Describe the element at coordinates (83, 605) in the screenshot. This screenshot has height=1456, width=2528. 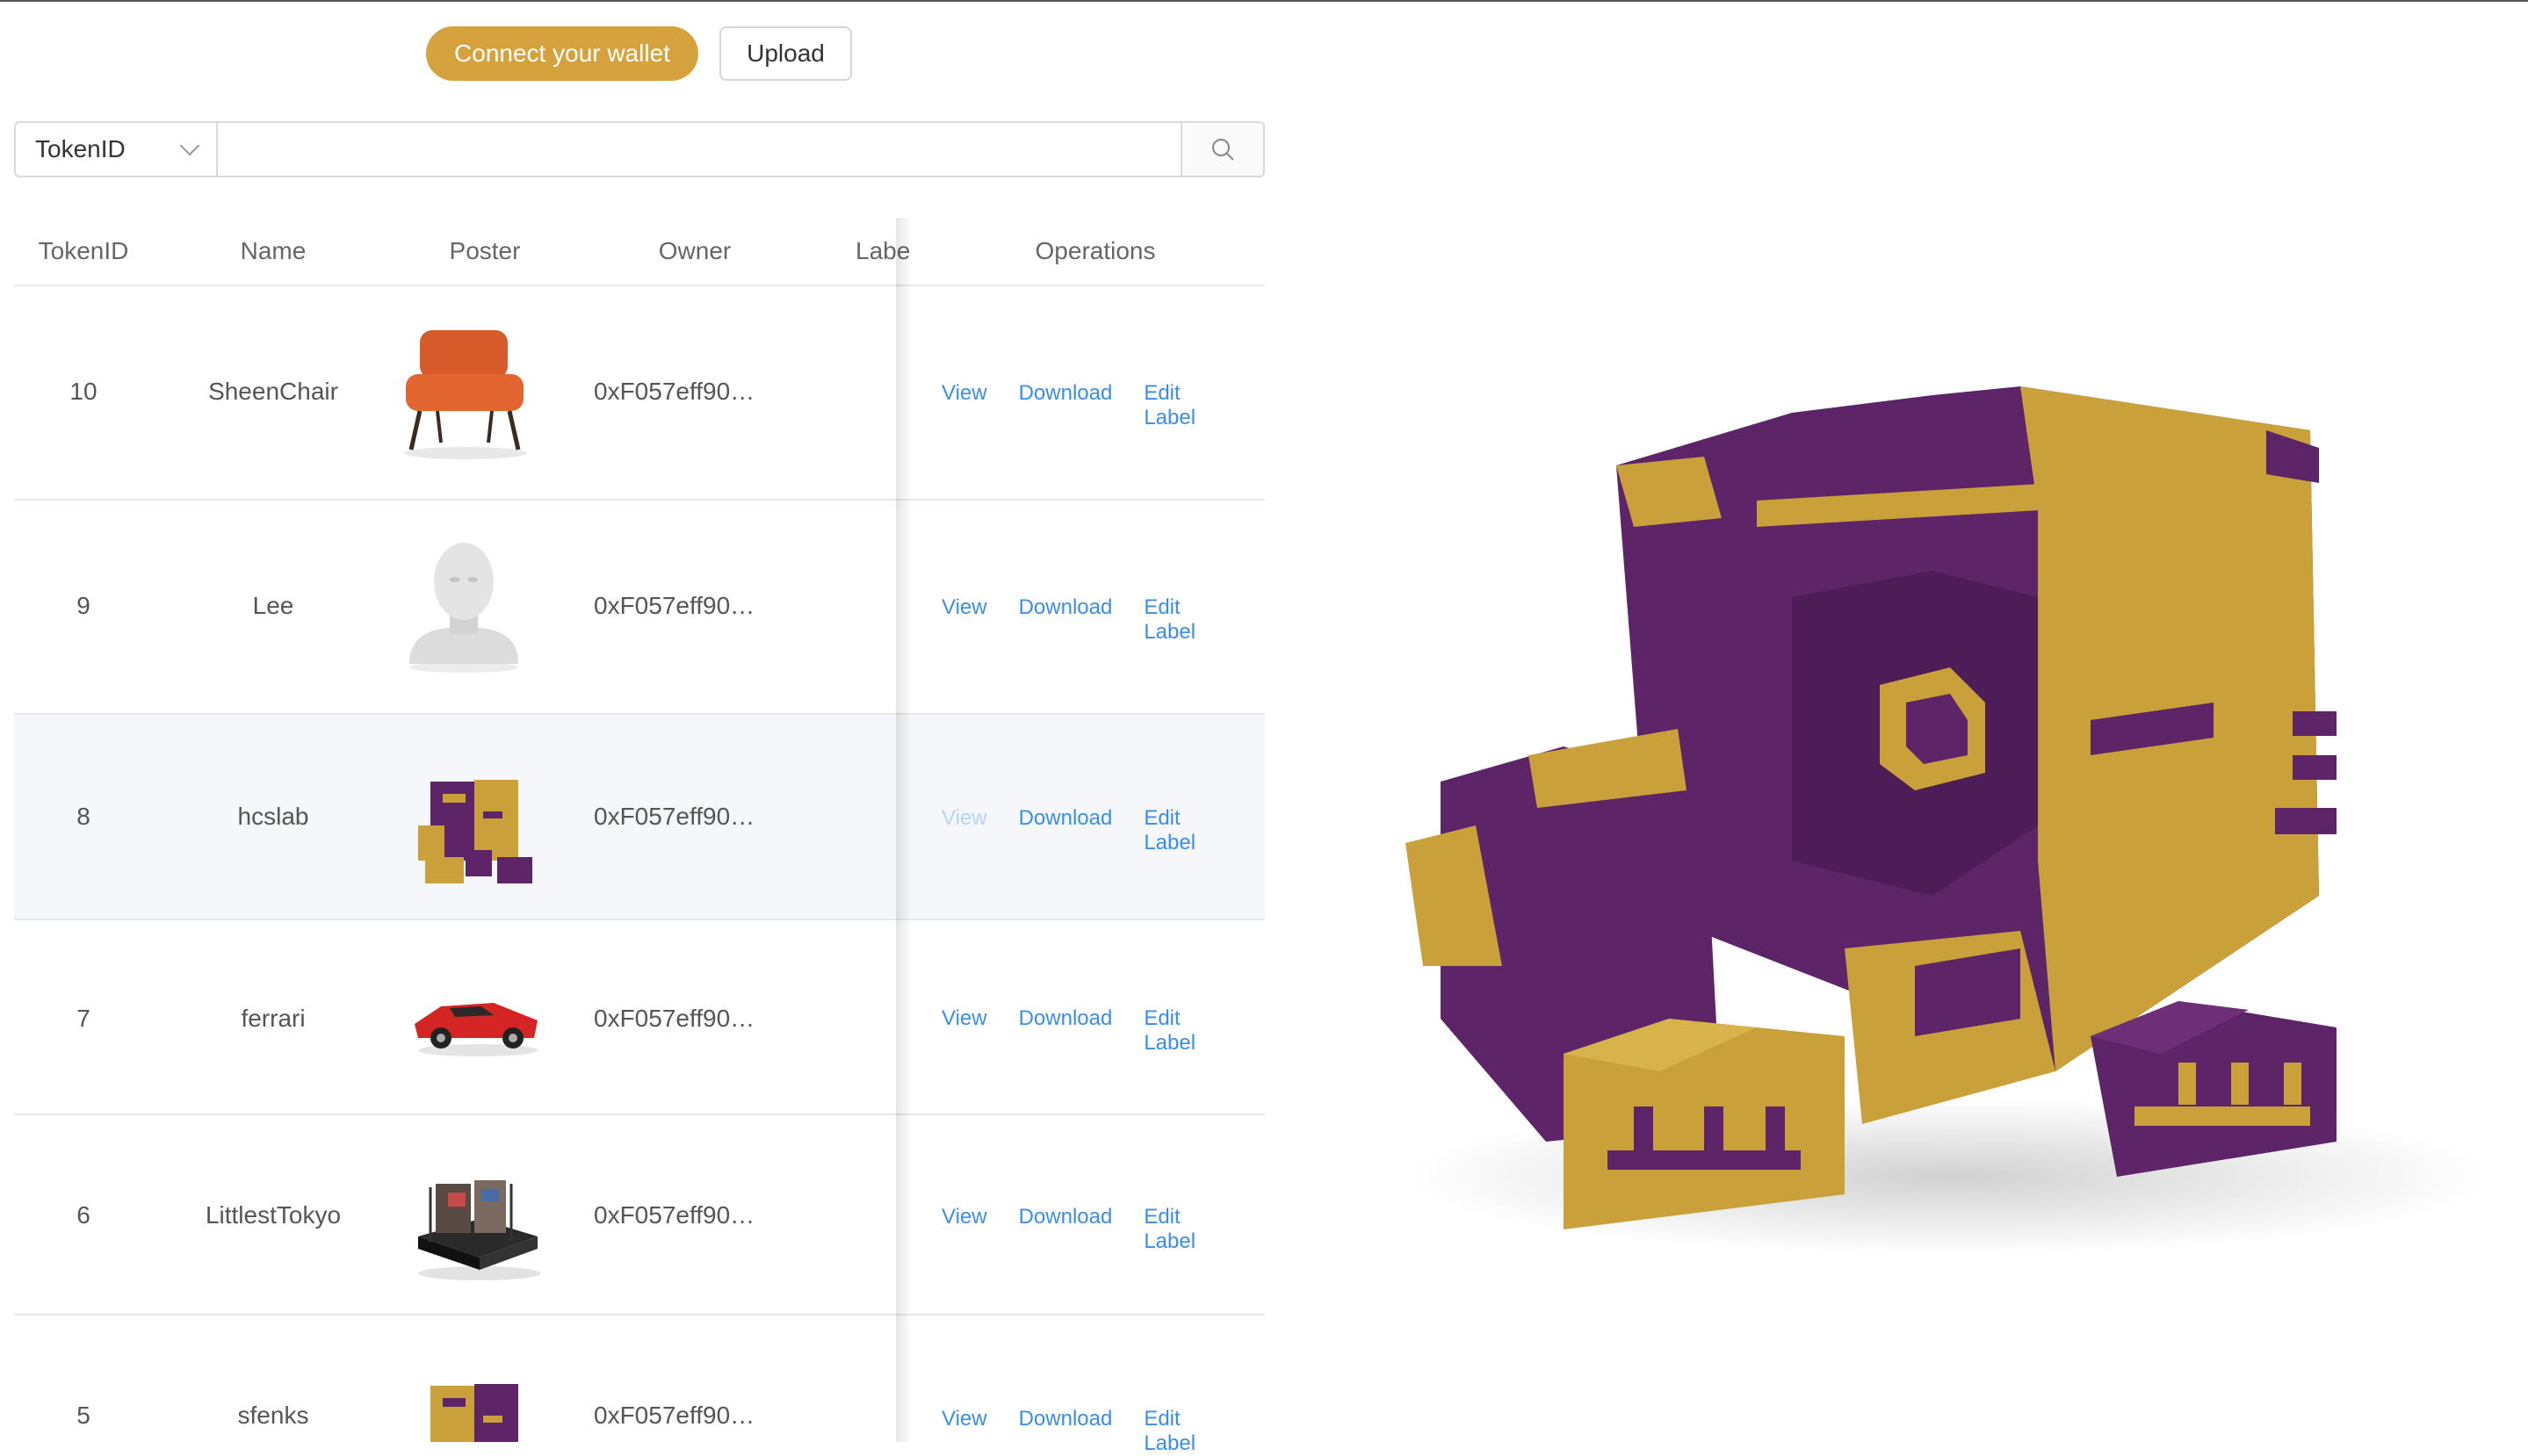
I see `token-id: 9` at that location.